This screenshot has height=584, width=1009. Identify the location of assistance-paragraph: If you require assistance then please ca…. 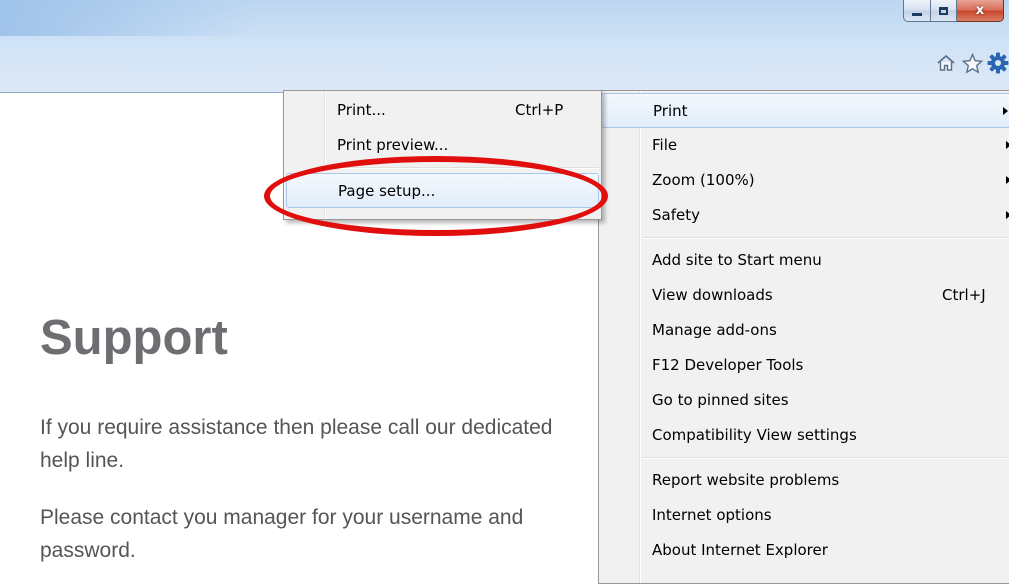
(296, 444).